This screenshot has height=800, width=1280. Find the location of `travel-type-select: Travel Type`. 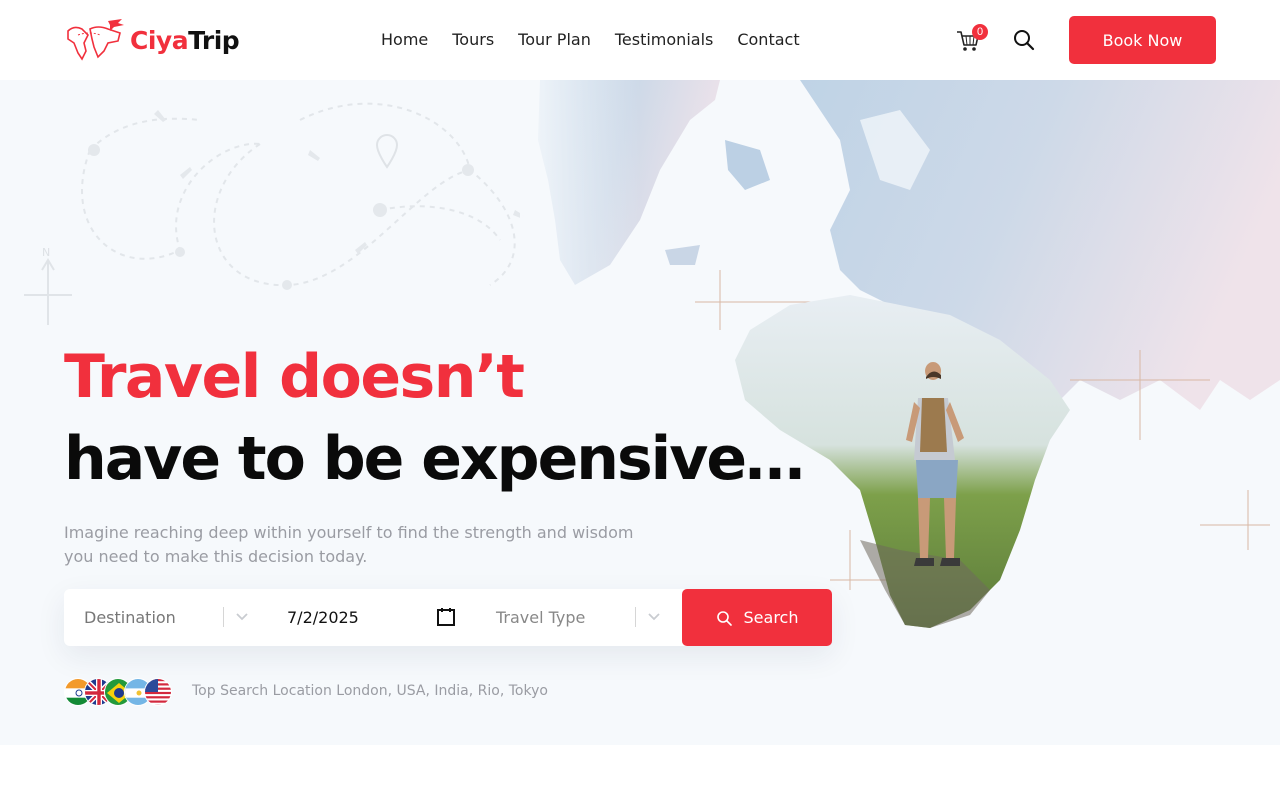

travel-type-select: Travel Type is located at coordinates (581, 617).